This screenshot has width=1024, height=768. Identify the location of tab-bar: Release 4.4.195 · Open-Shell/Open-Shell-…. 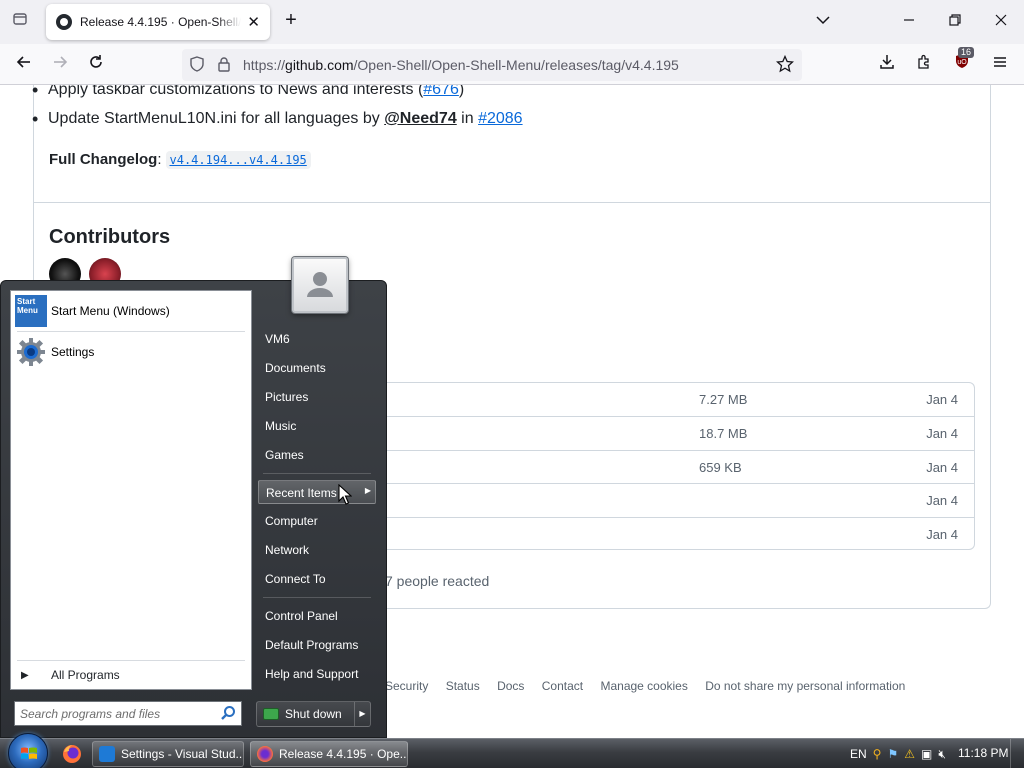
(512, 22).